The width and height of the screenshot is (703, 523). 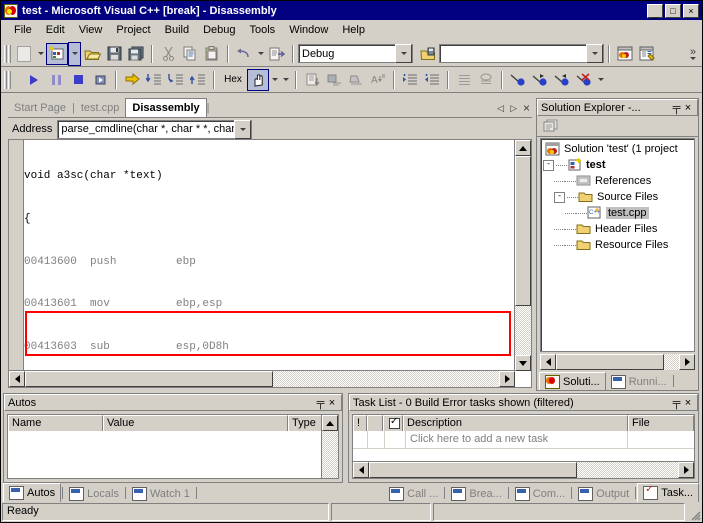 What do you see at coordinates (55, 30) in the screenshot?
I see `menu-edit: Edit` at bounding box center [55, 30].